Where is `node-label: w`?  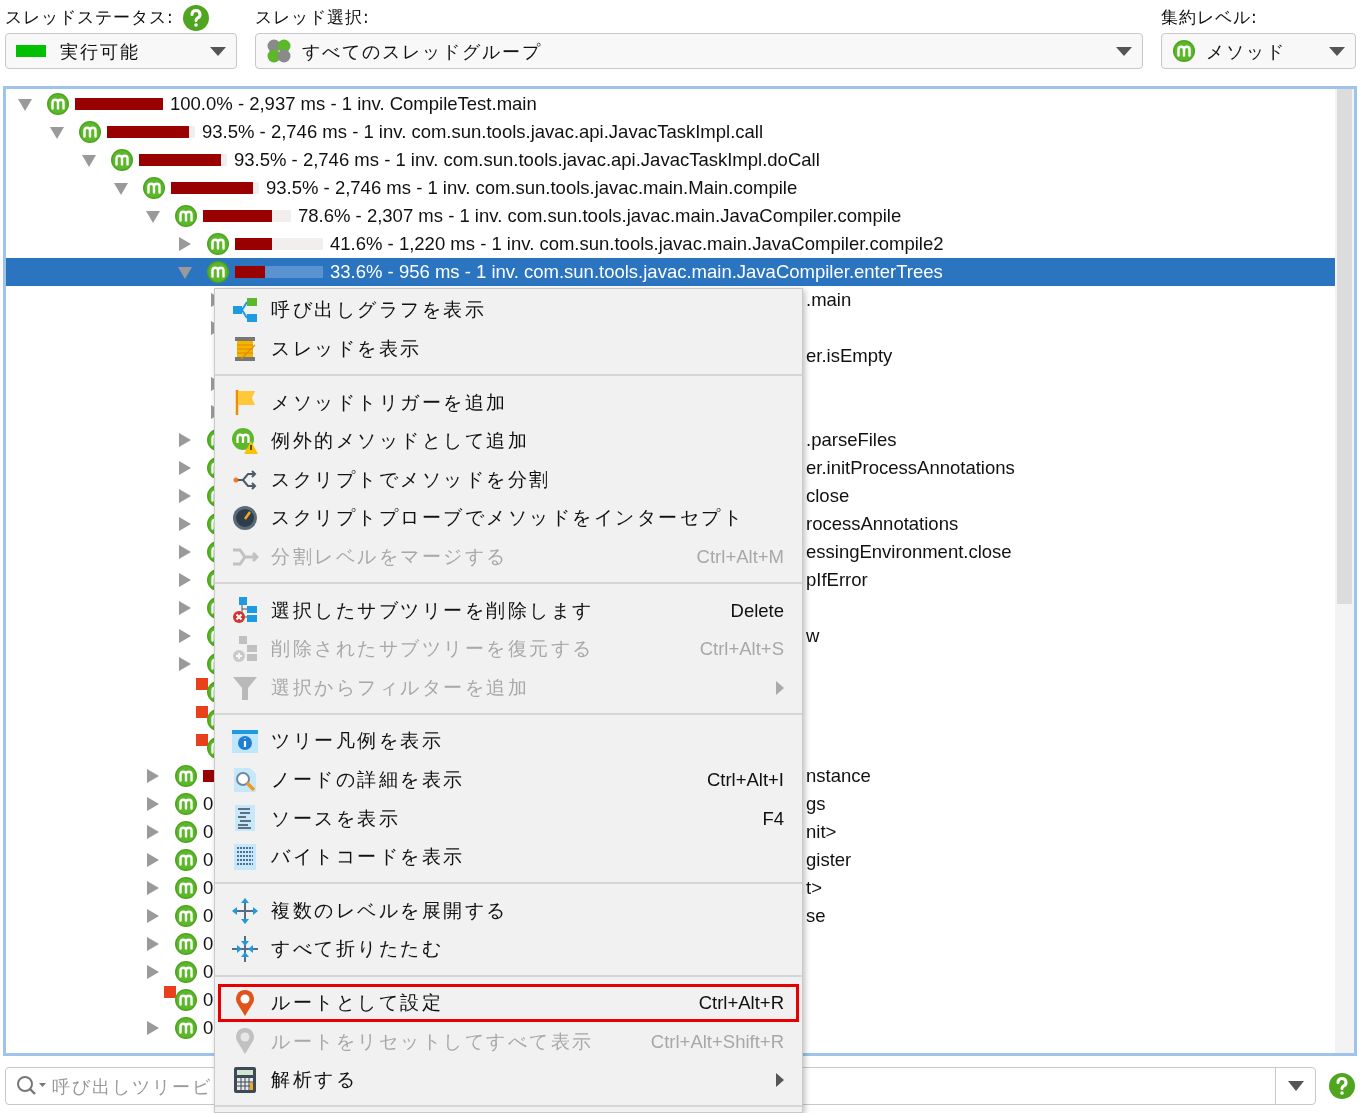
node-label: w is located at coordinates (813, 636).